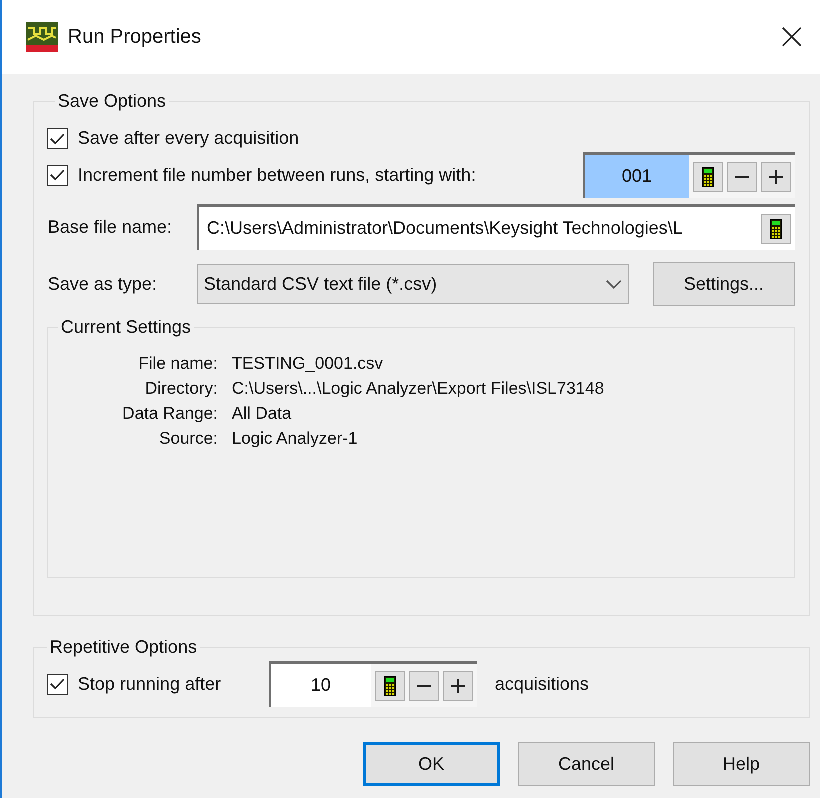  What do you see at coordinates (542, 684) in the screenshot?
I see `unit-label: acquisitions` at bounding box center [542, 684].